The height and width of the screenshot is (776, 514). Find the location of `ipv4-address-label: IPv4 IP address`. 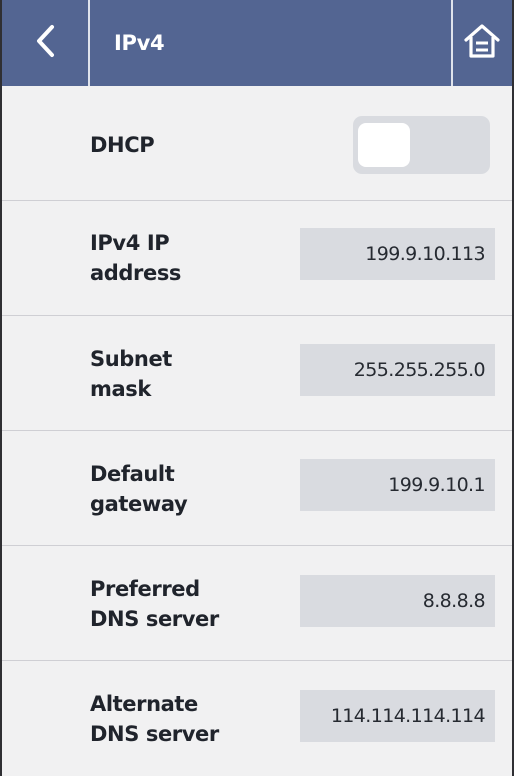

ipv4-address-label: IPv4 IP address is located at coordinates (136, 258).